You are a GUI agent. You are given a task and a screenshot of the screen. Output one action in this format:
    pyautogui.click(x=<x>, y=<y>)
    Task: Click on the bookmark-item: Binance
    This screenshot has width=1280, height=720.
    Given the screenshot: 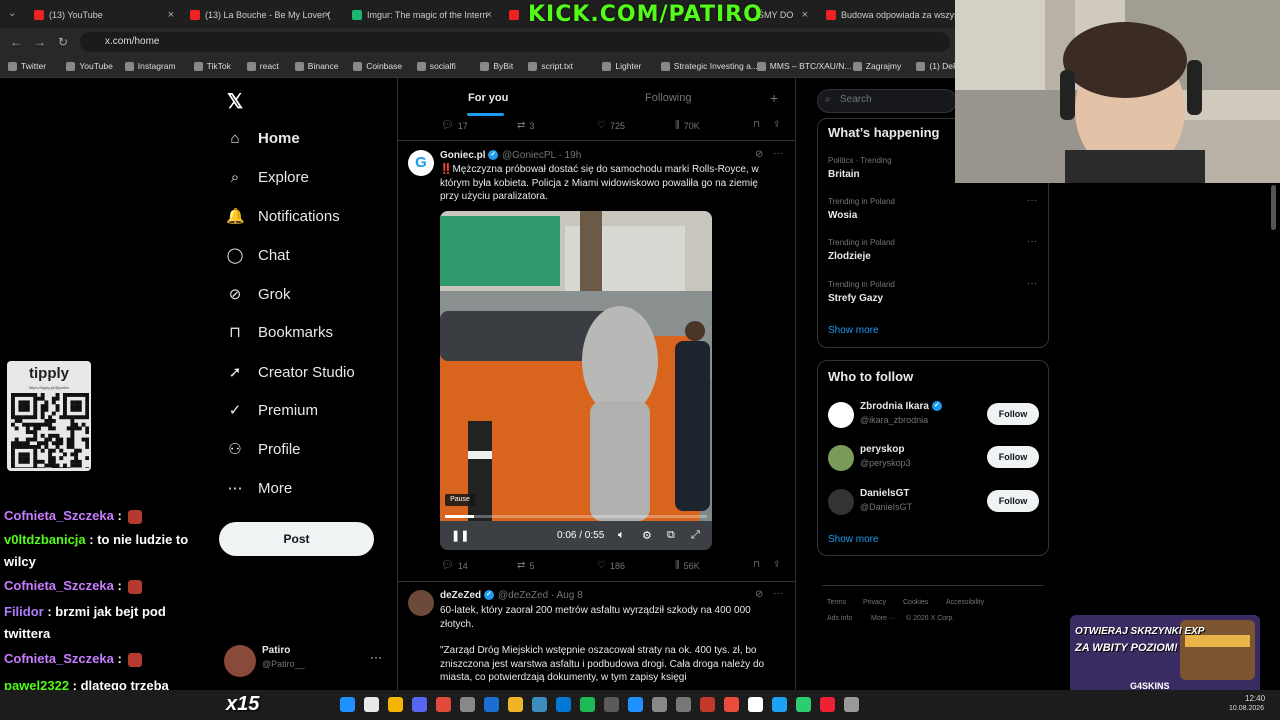 What is the action you would take?
    pyautogui.click(x=316, y=66)
    